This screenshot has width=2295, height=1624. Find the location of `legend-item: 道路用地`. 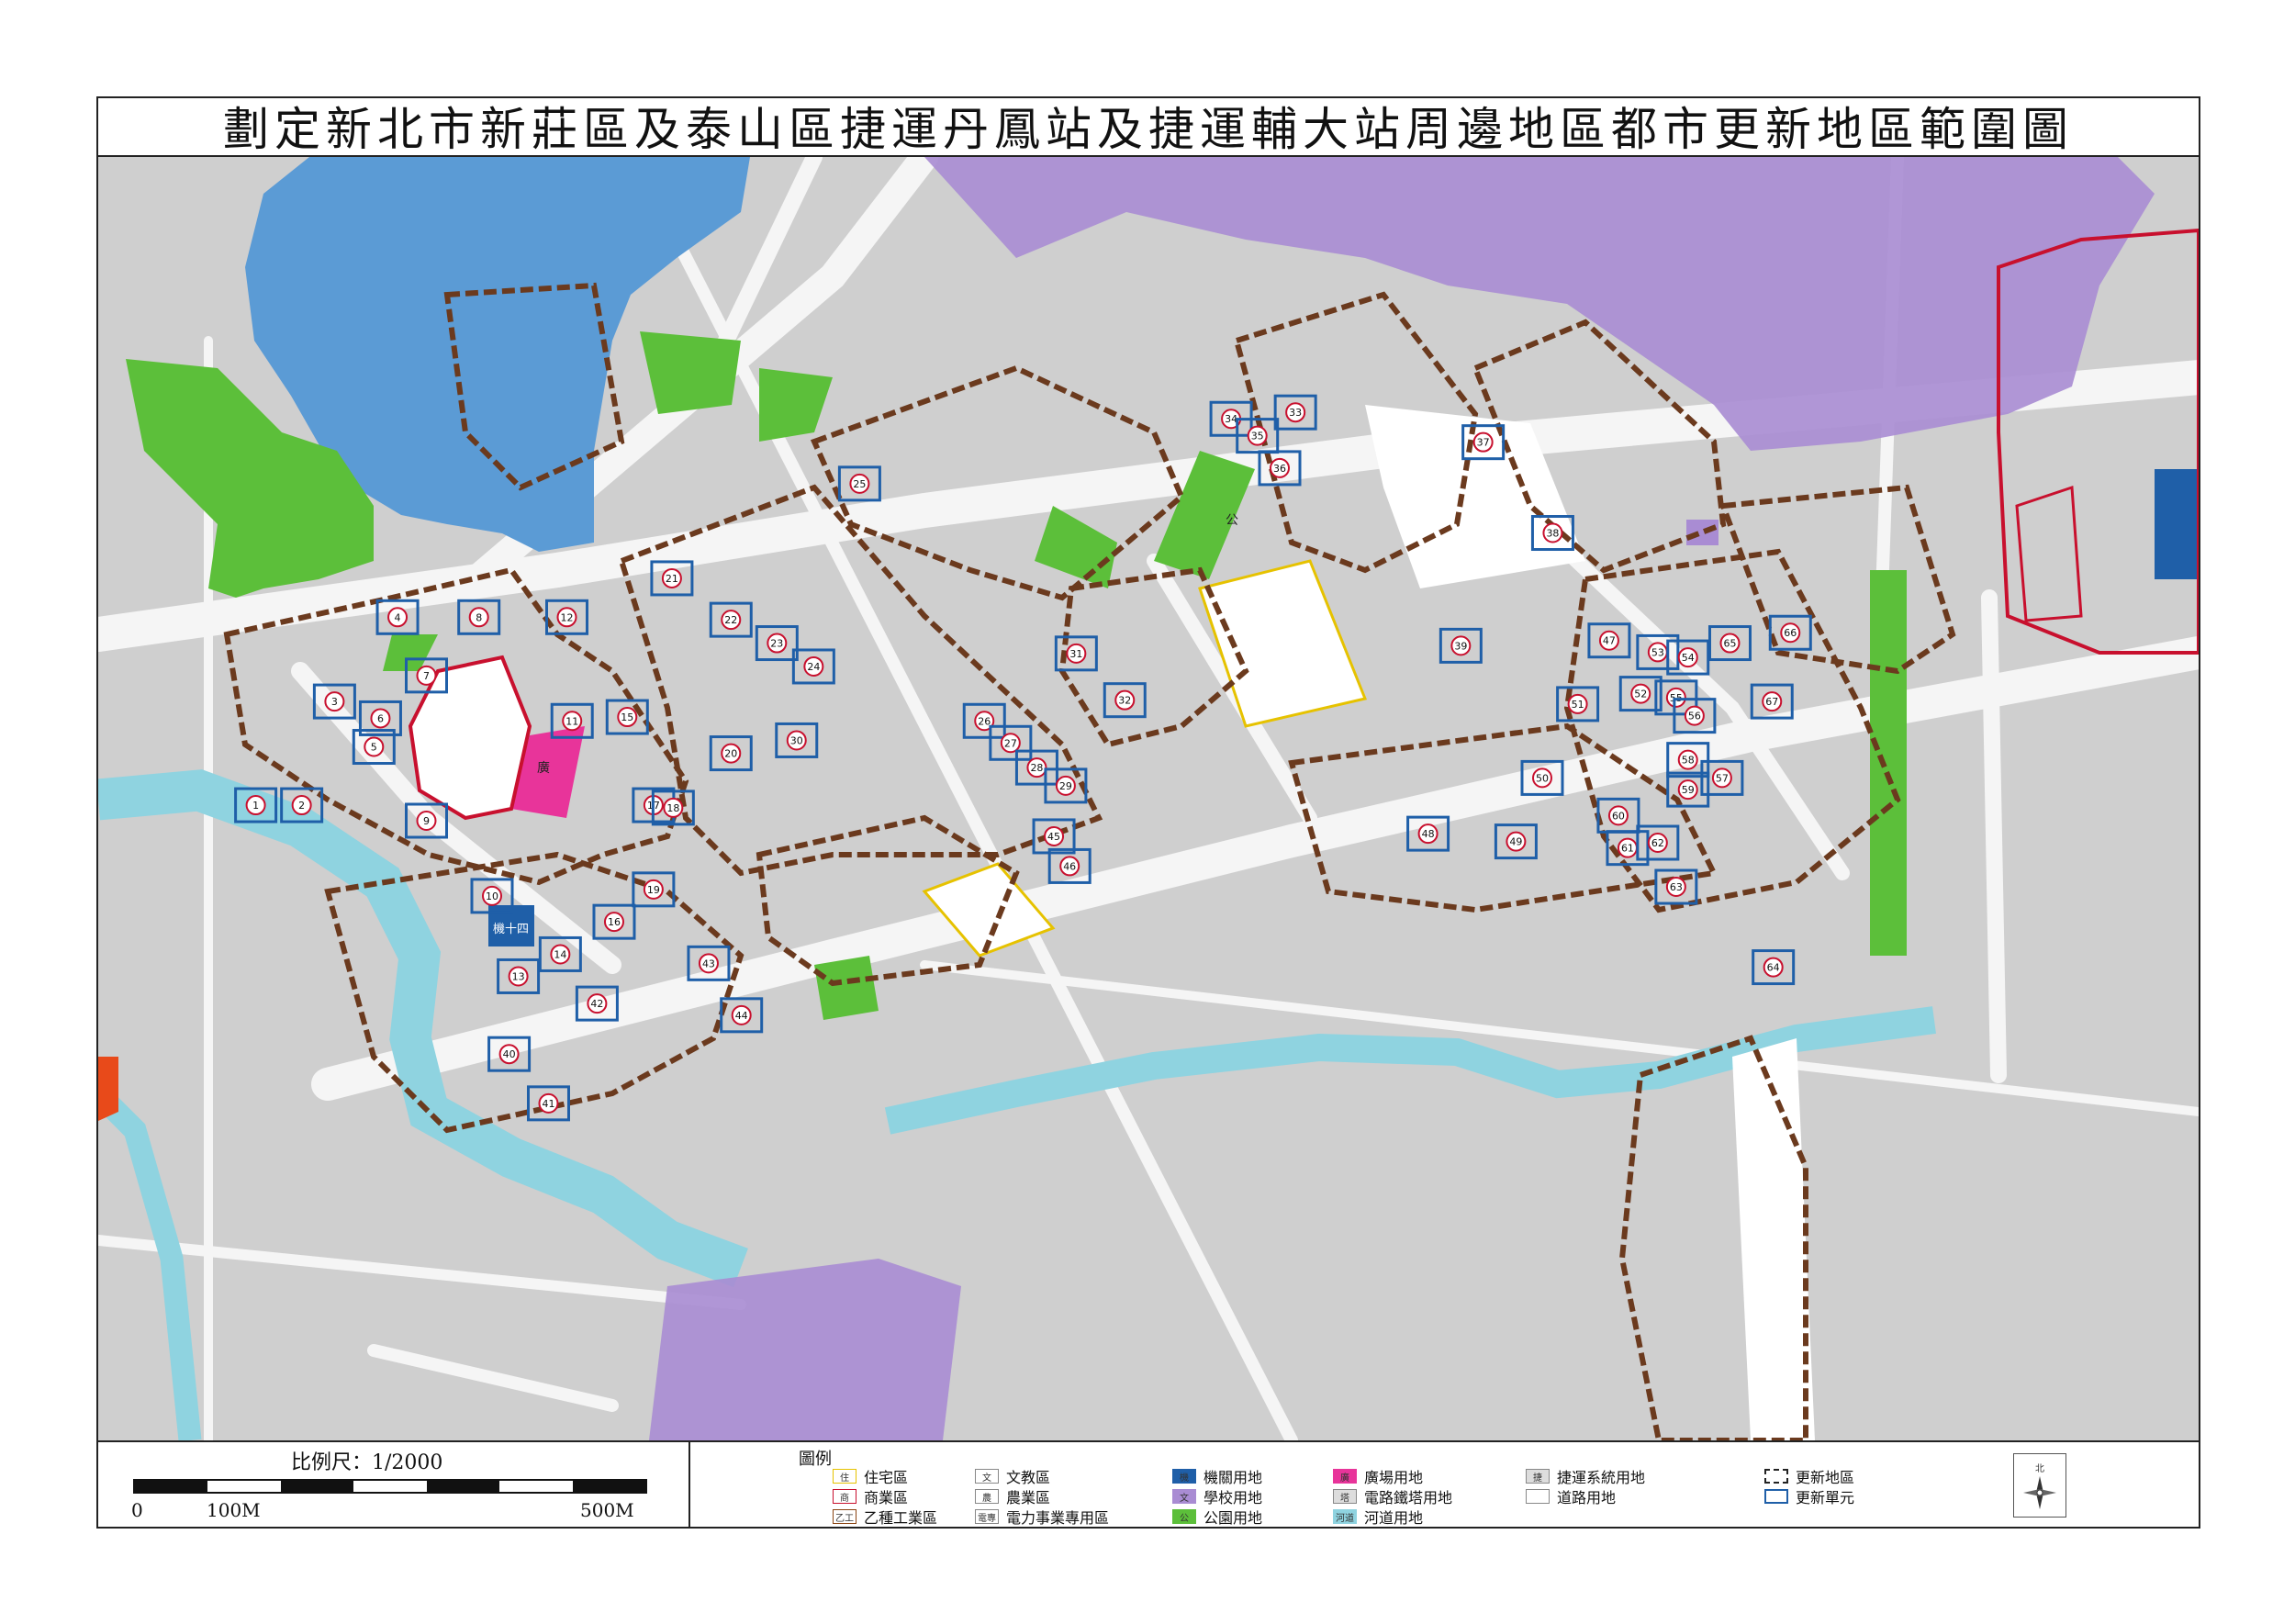

legend-item: 道路用地 is located at coordinates (1571, 1496).